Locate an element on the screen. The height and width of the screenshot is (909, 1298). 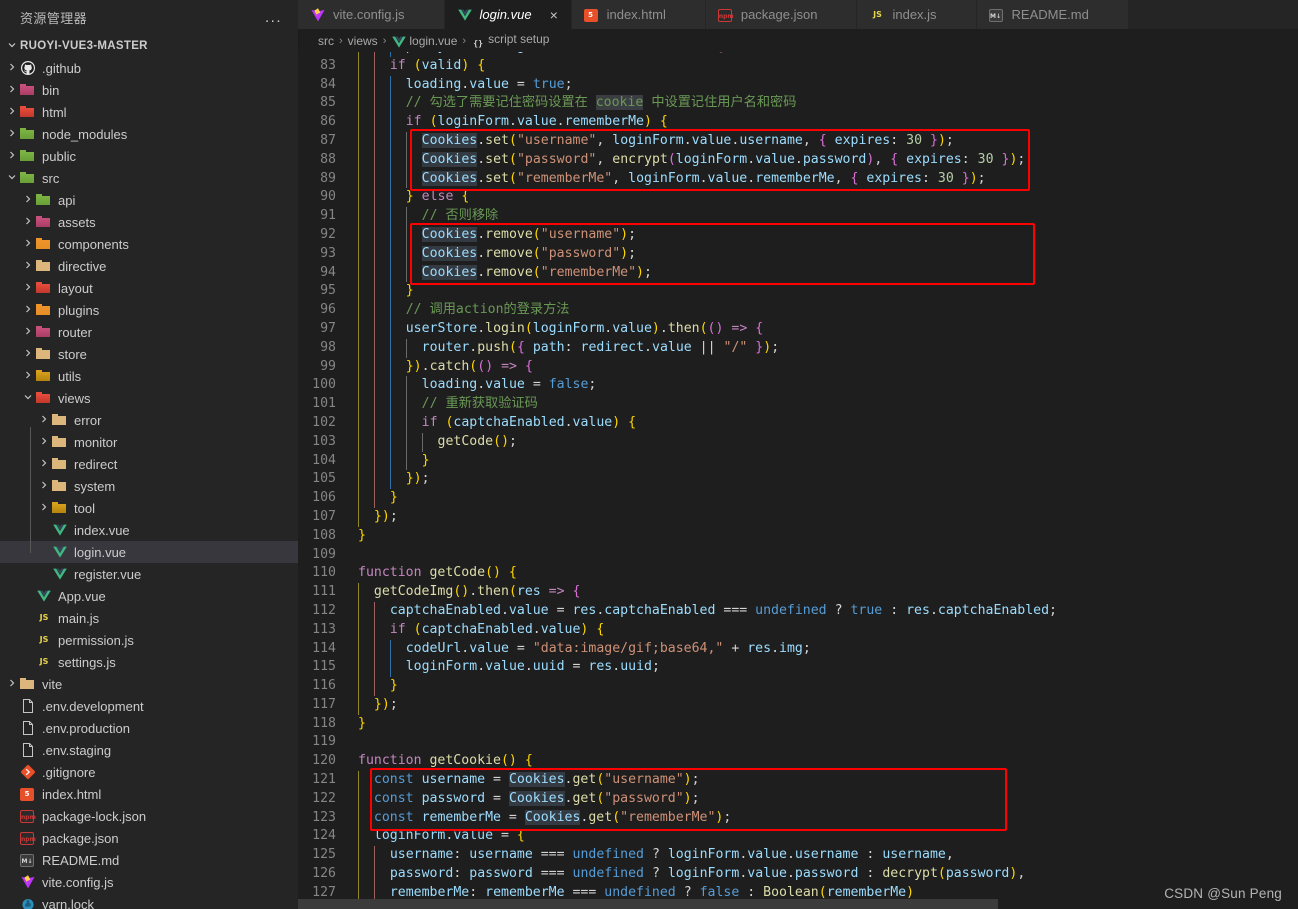
tree-item-readme-md: M↓ README.md is located at coordinates (149, 860).